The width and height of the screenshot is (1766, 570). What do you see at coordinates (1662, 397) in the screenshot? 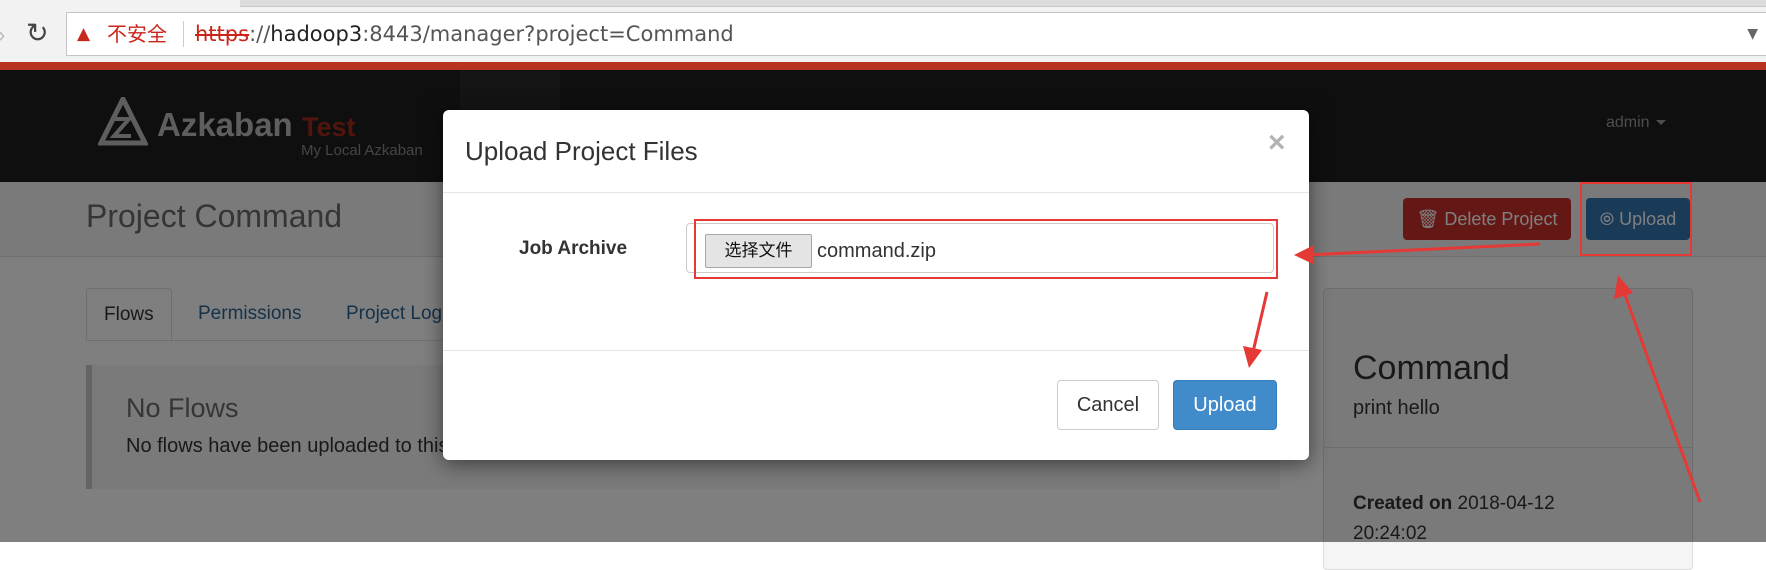
I see `annotation-arrow-from-upload-button` at bounding box center [1662, 397].